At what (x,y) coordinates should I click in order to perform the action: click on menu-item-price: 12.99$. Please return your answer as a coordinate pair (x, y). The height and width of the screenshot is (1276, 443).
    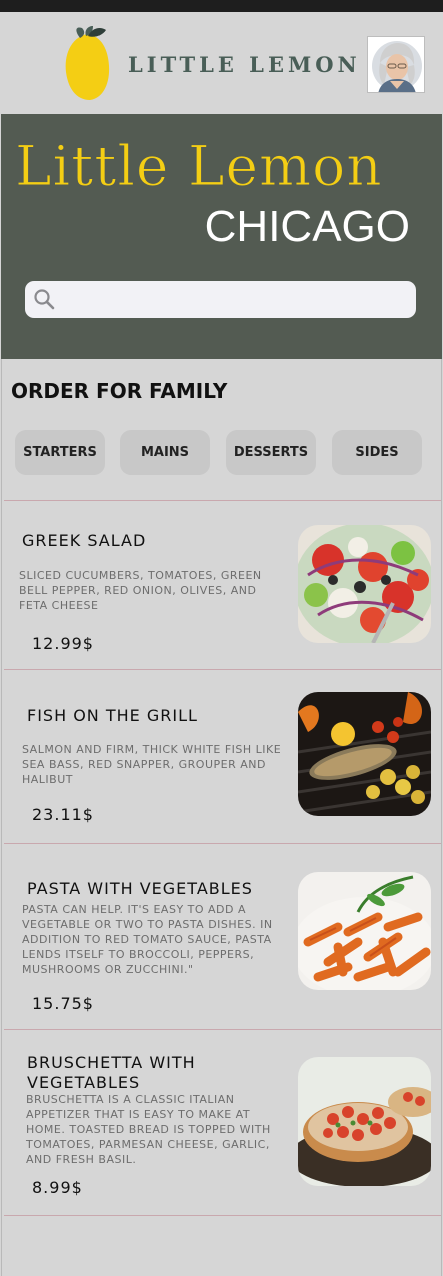
    Looking at the image, I should click on (63, 643).